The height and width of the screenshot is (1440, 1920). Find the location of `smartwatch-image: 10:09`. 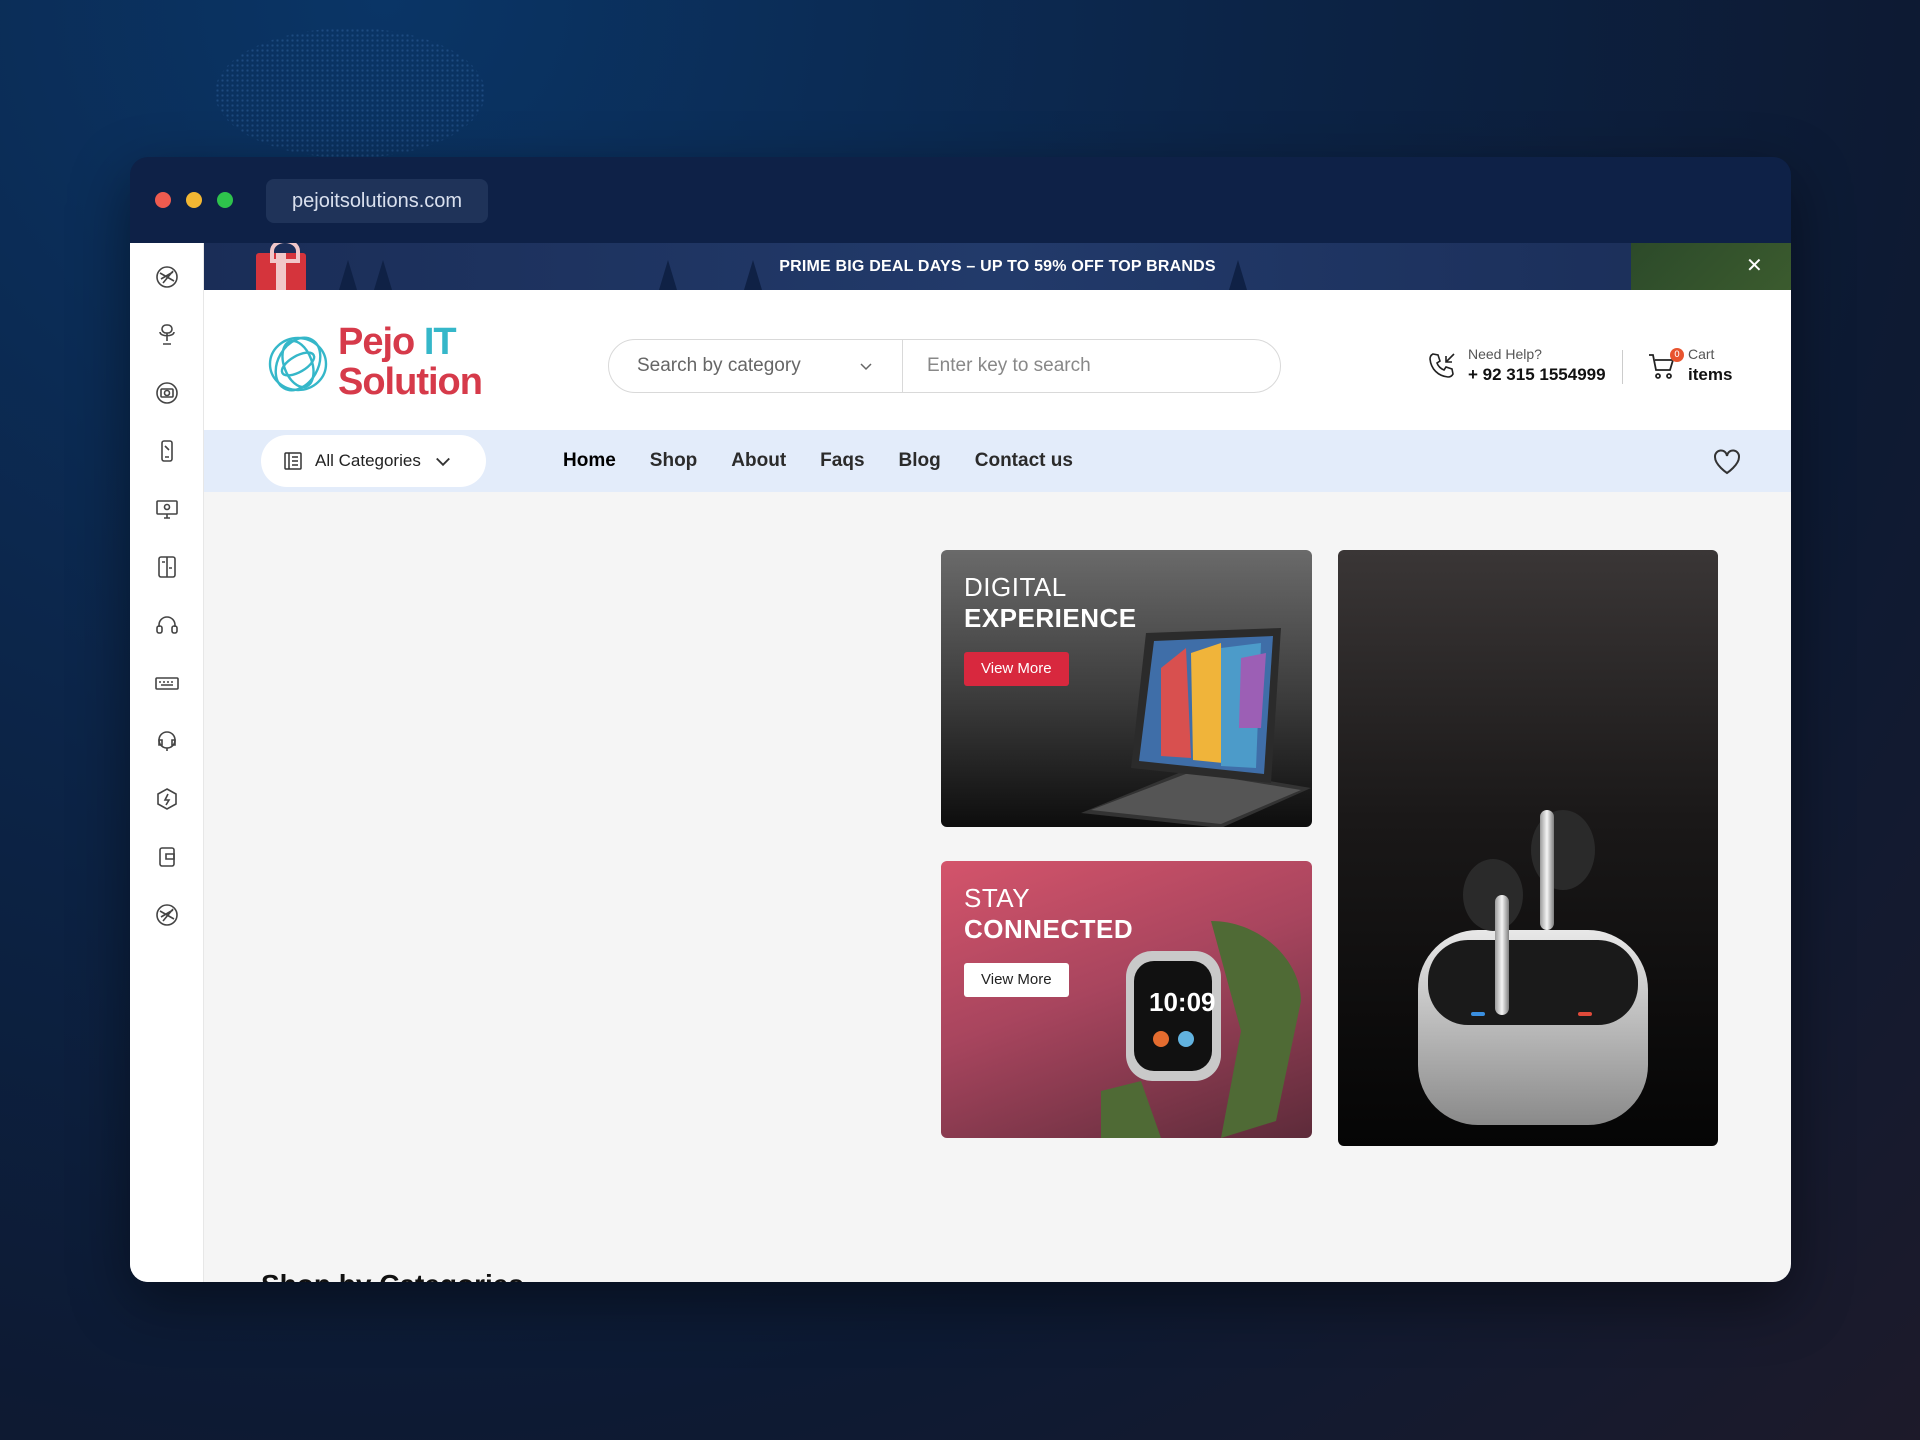

smartwatch-image: 10:09 is located at coordinates (1201, 1029).